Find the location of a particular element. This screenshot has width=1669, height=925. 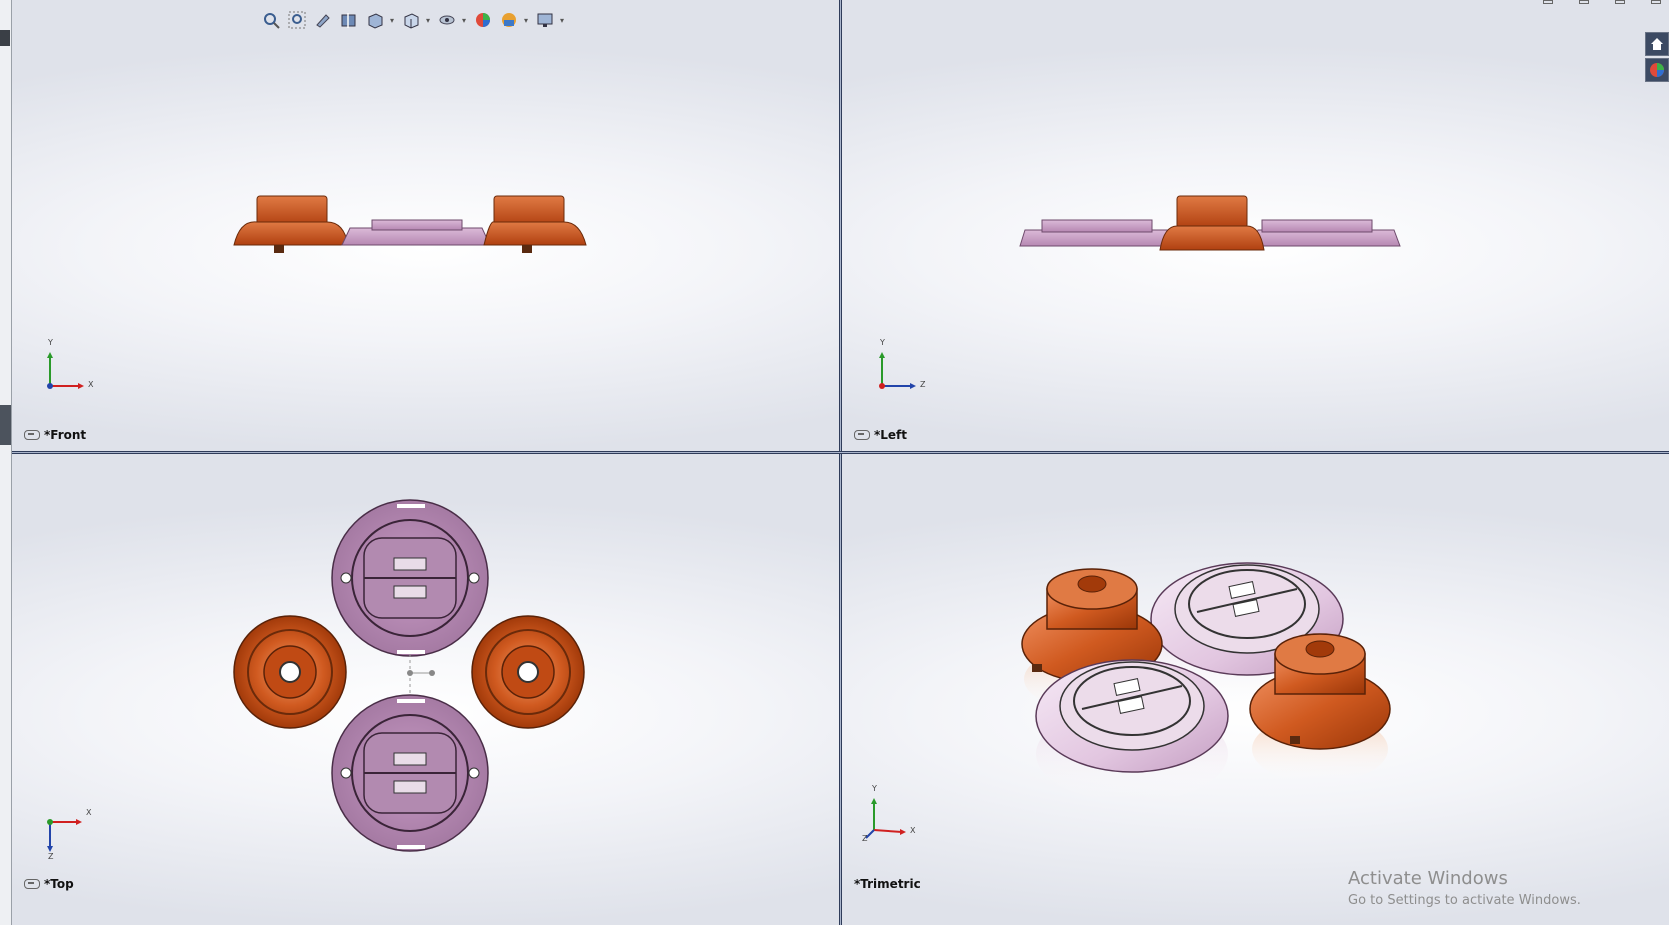

pink-part-lower is located at coordinates (410, 773).